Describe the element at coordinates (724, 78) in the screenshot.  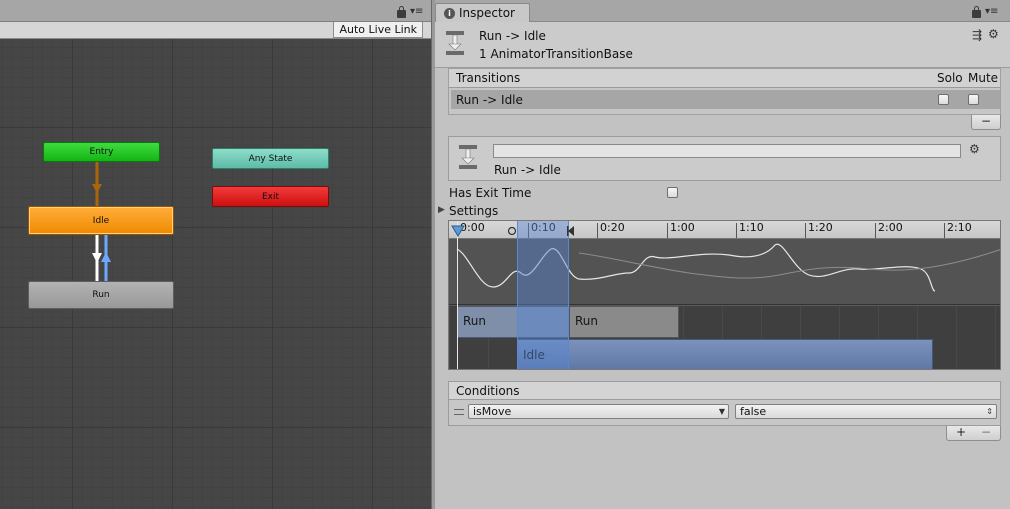
I see `transitions-list-header: Transitions Solo Mute` at that location.